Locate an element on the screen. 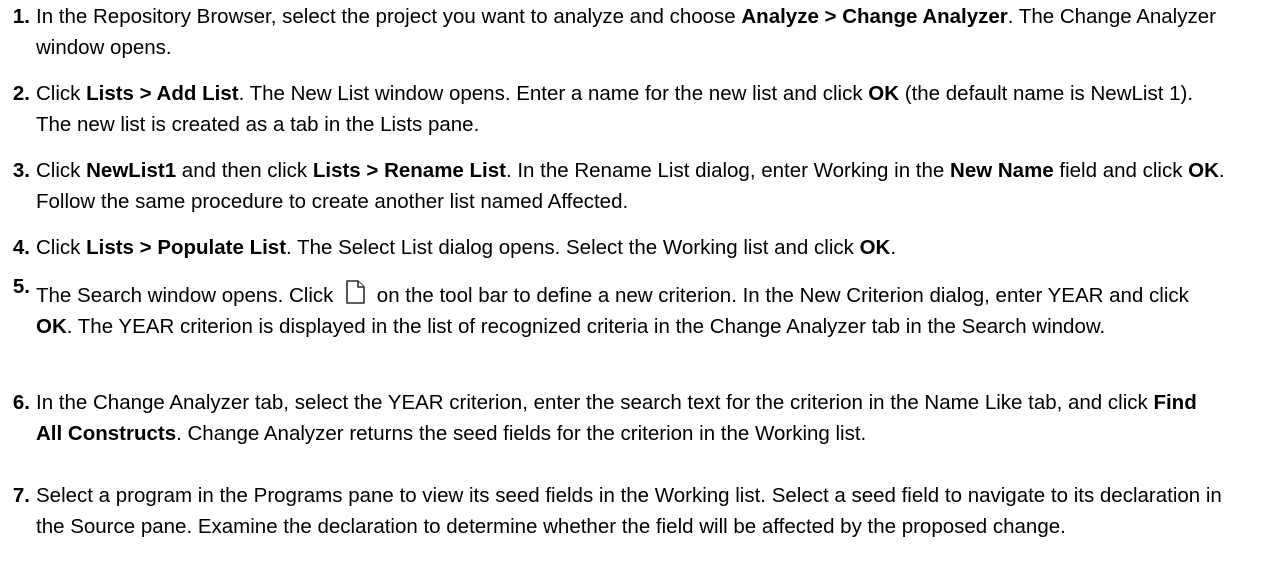 This screenshot has height=579, width=1266. newlist1-label: NewList1 is located at coordinates (131, 170).